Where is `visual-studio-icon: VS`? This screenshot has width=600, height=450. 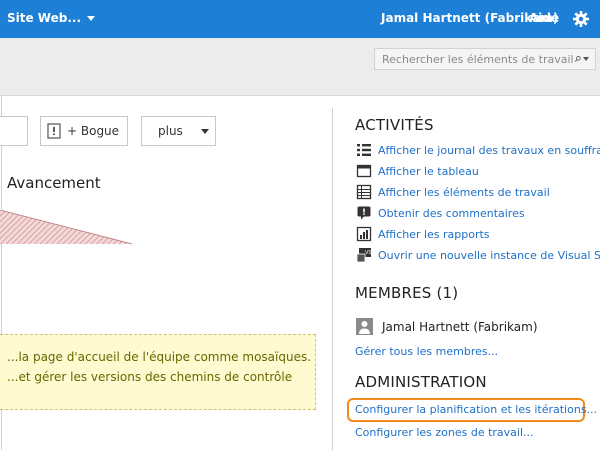
visual-studio-icon: VS is located at coordinates (364, 255).